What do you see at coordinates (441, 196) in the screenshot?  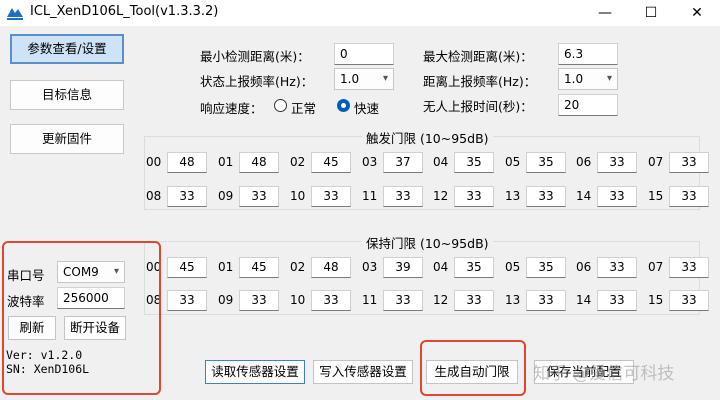 I see `trigger-gate-index: 12` at bounding box center [441, 196].